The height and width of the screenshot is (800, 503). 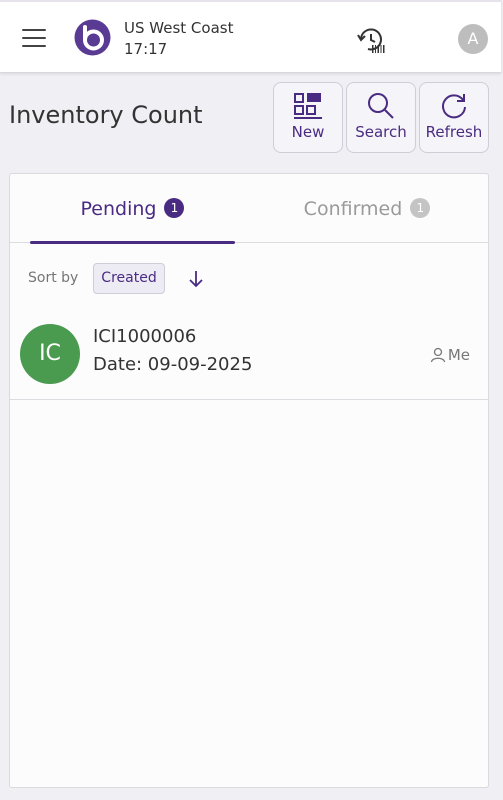 What do you see at coordinates (473, 39) in the screenshot?
I see `user-avatar: A` at bounding box center [473, 39].